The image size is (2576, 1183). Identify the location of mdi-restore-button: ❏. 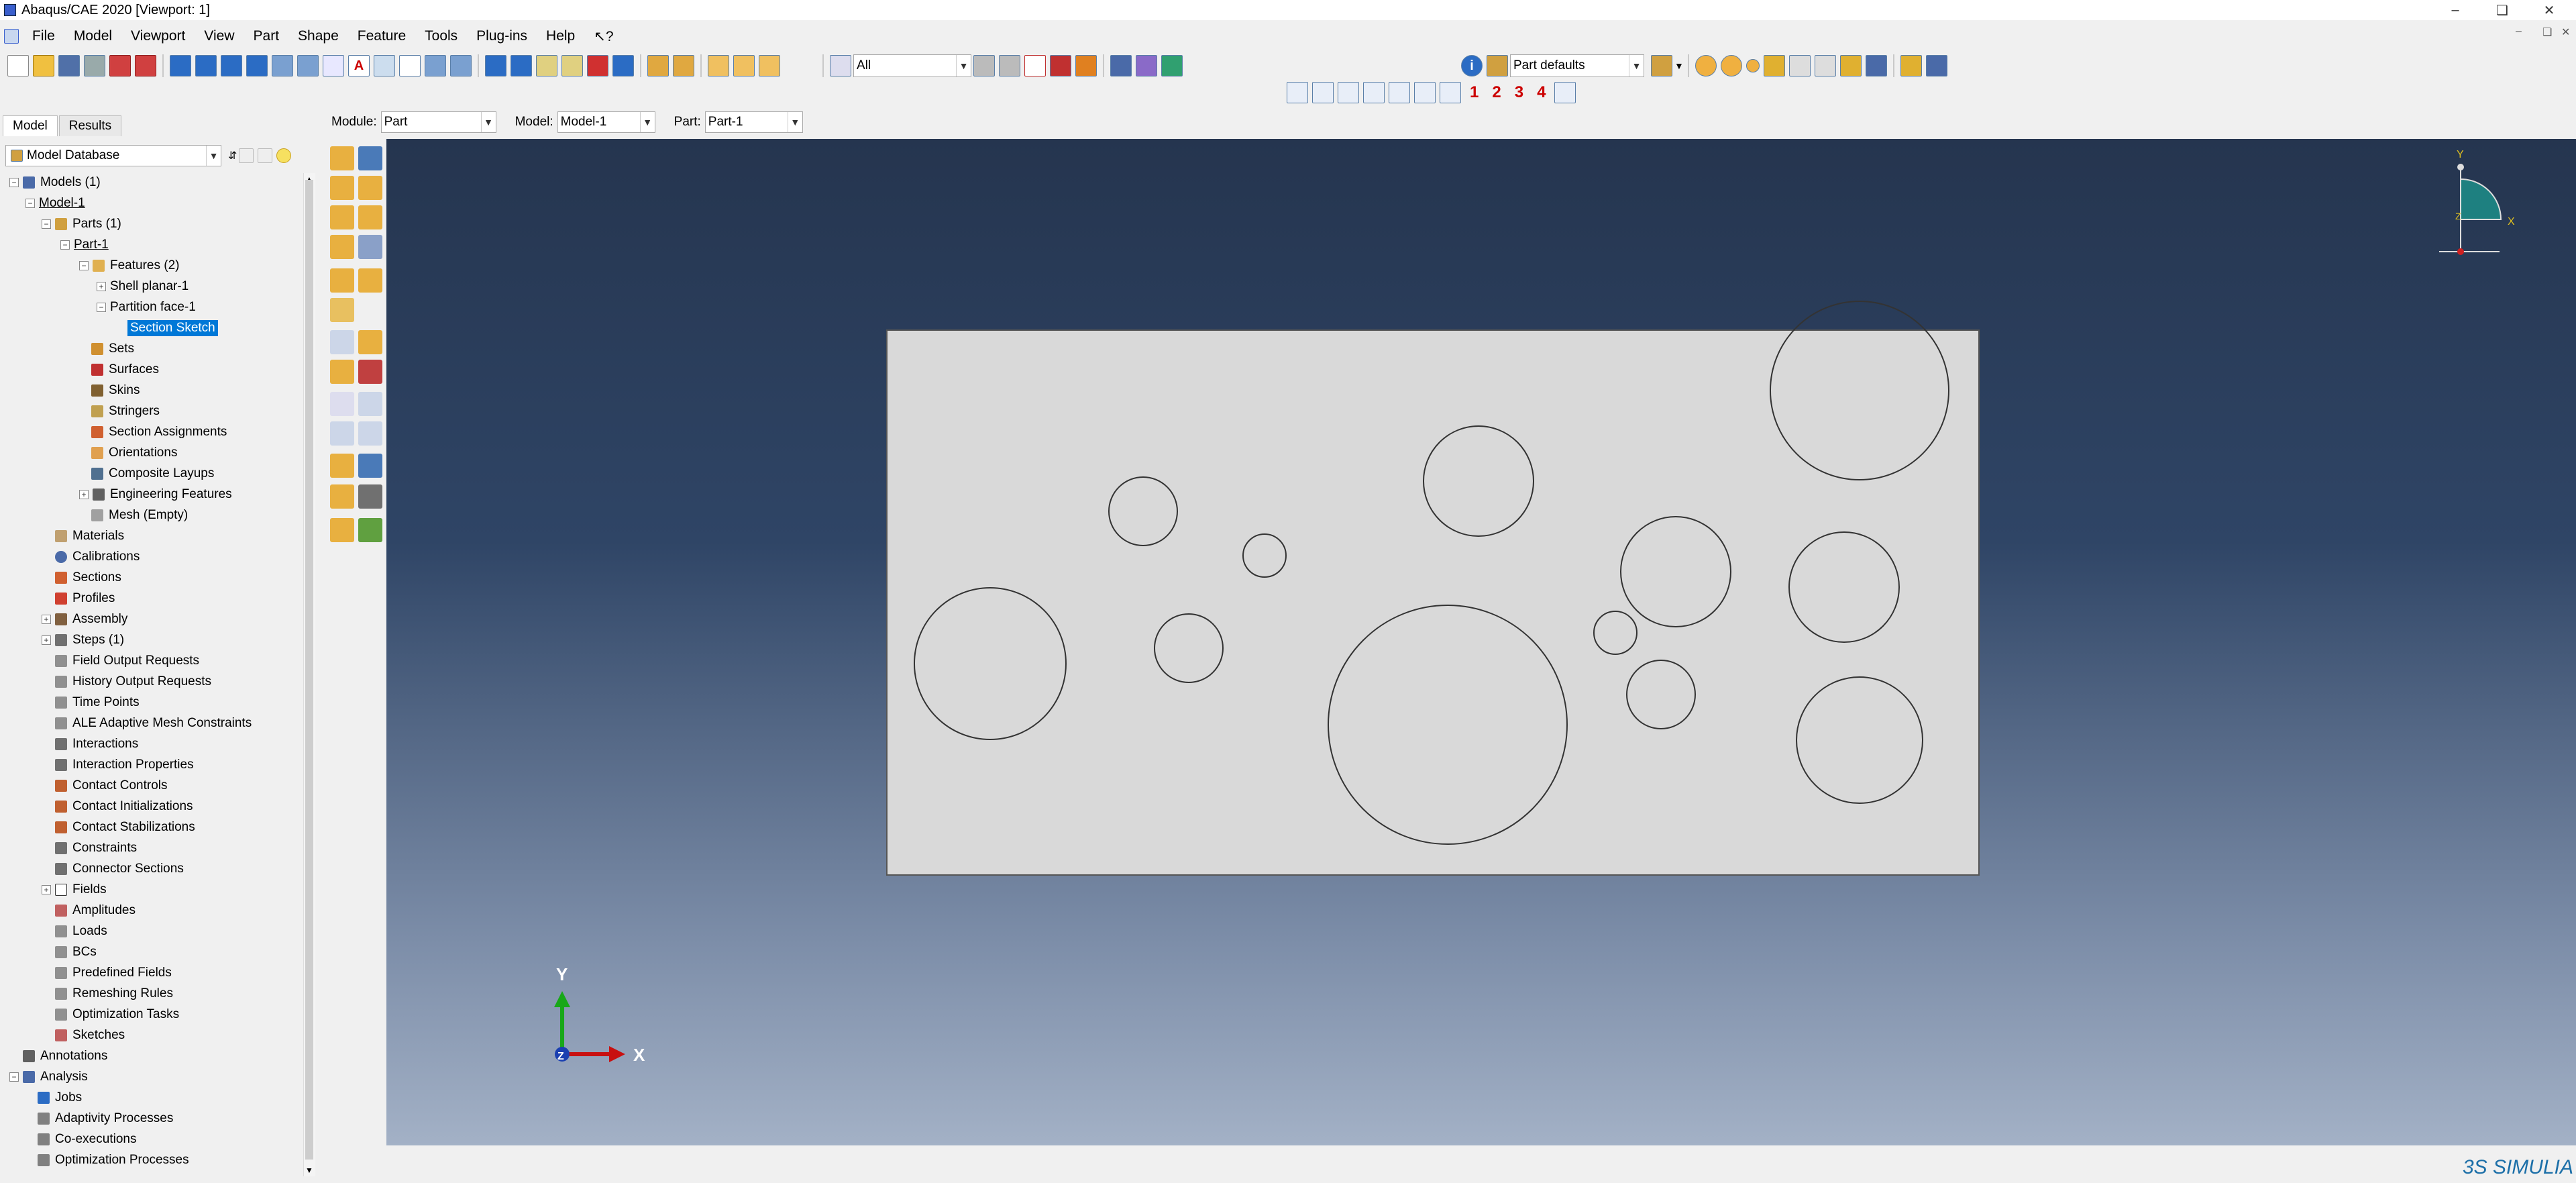
(2547, 32).